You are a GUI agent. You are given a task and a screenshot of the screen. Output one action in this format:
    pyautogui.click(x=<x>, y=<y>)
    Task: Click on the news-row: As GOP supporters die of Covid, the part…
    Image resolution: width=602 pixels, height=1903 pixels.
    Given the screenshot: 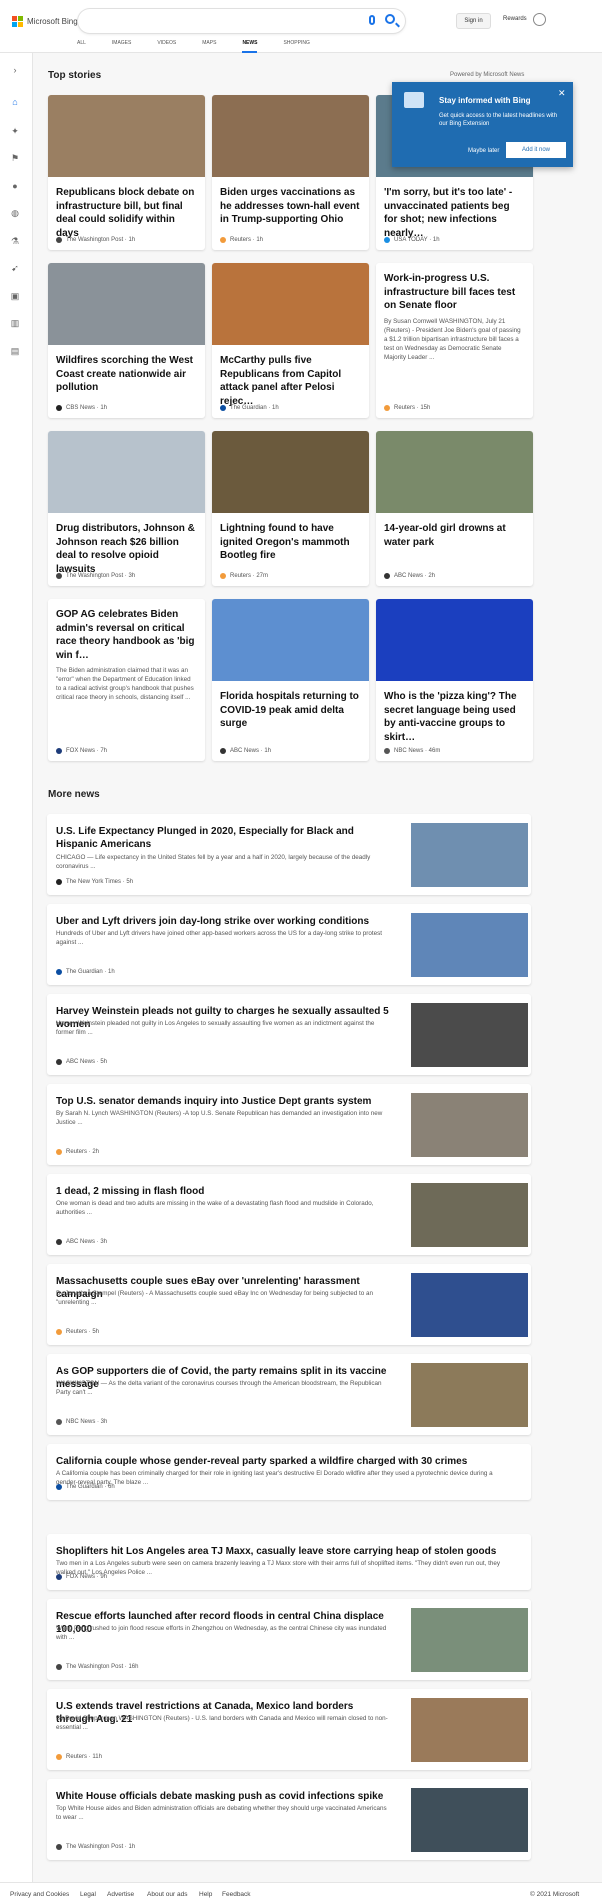 What is the action you would take?
    pyautogui.click(x=289, y=1394)
    